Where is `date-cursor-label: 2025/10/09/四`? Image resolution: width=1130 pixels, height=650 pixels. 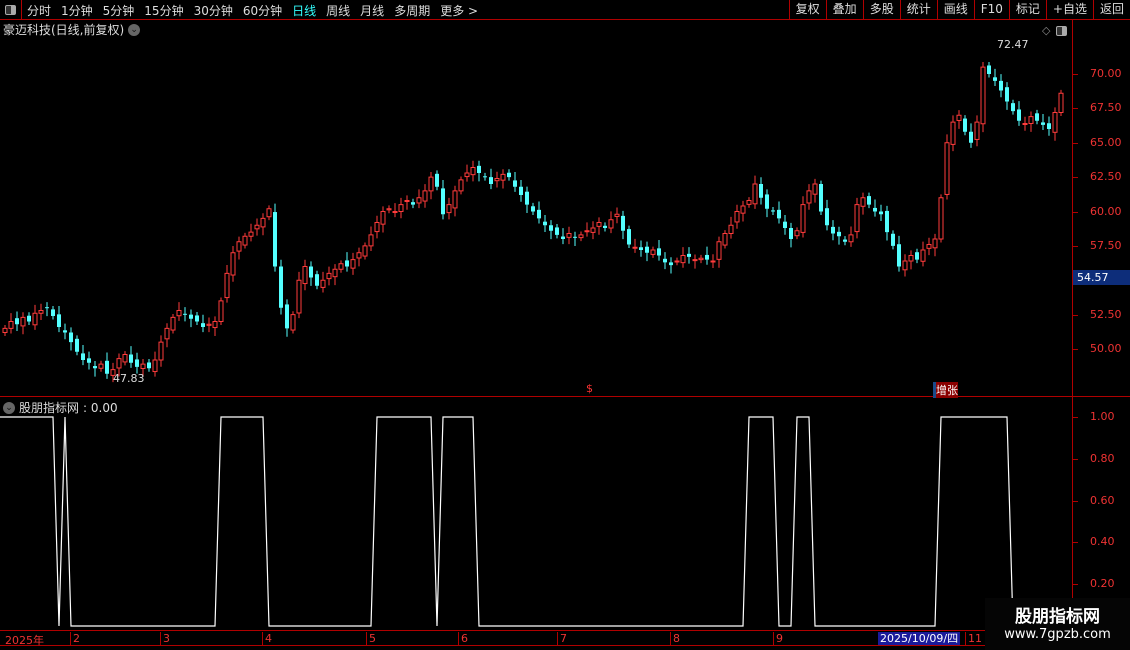 date-cursor-label: 2025/10/09/四 is located at coordinates (919, 638).